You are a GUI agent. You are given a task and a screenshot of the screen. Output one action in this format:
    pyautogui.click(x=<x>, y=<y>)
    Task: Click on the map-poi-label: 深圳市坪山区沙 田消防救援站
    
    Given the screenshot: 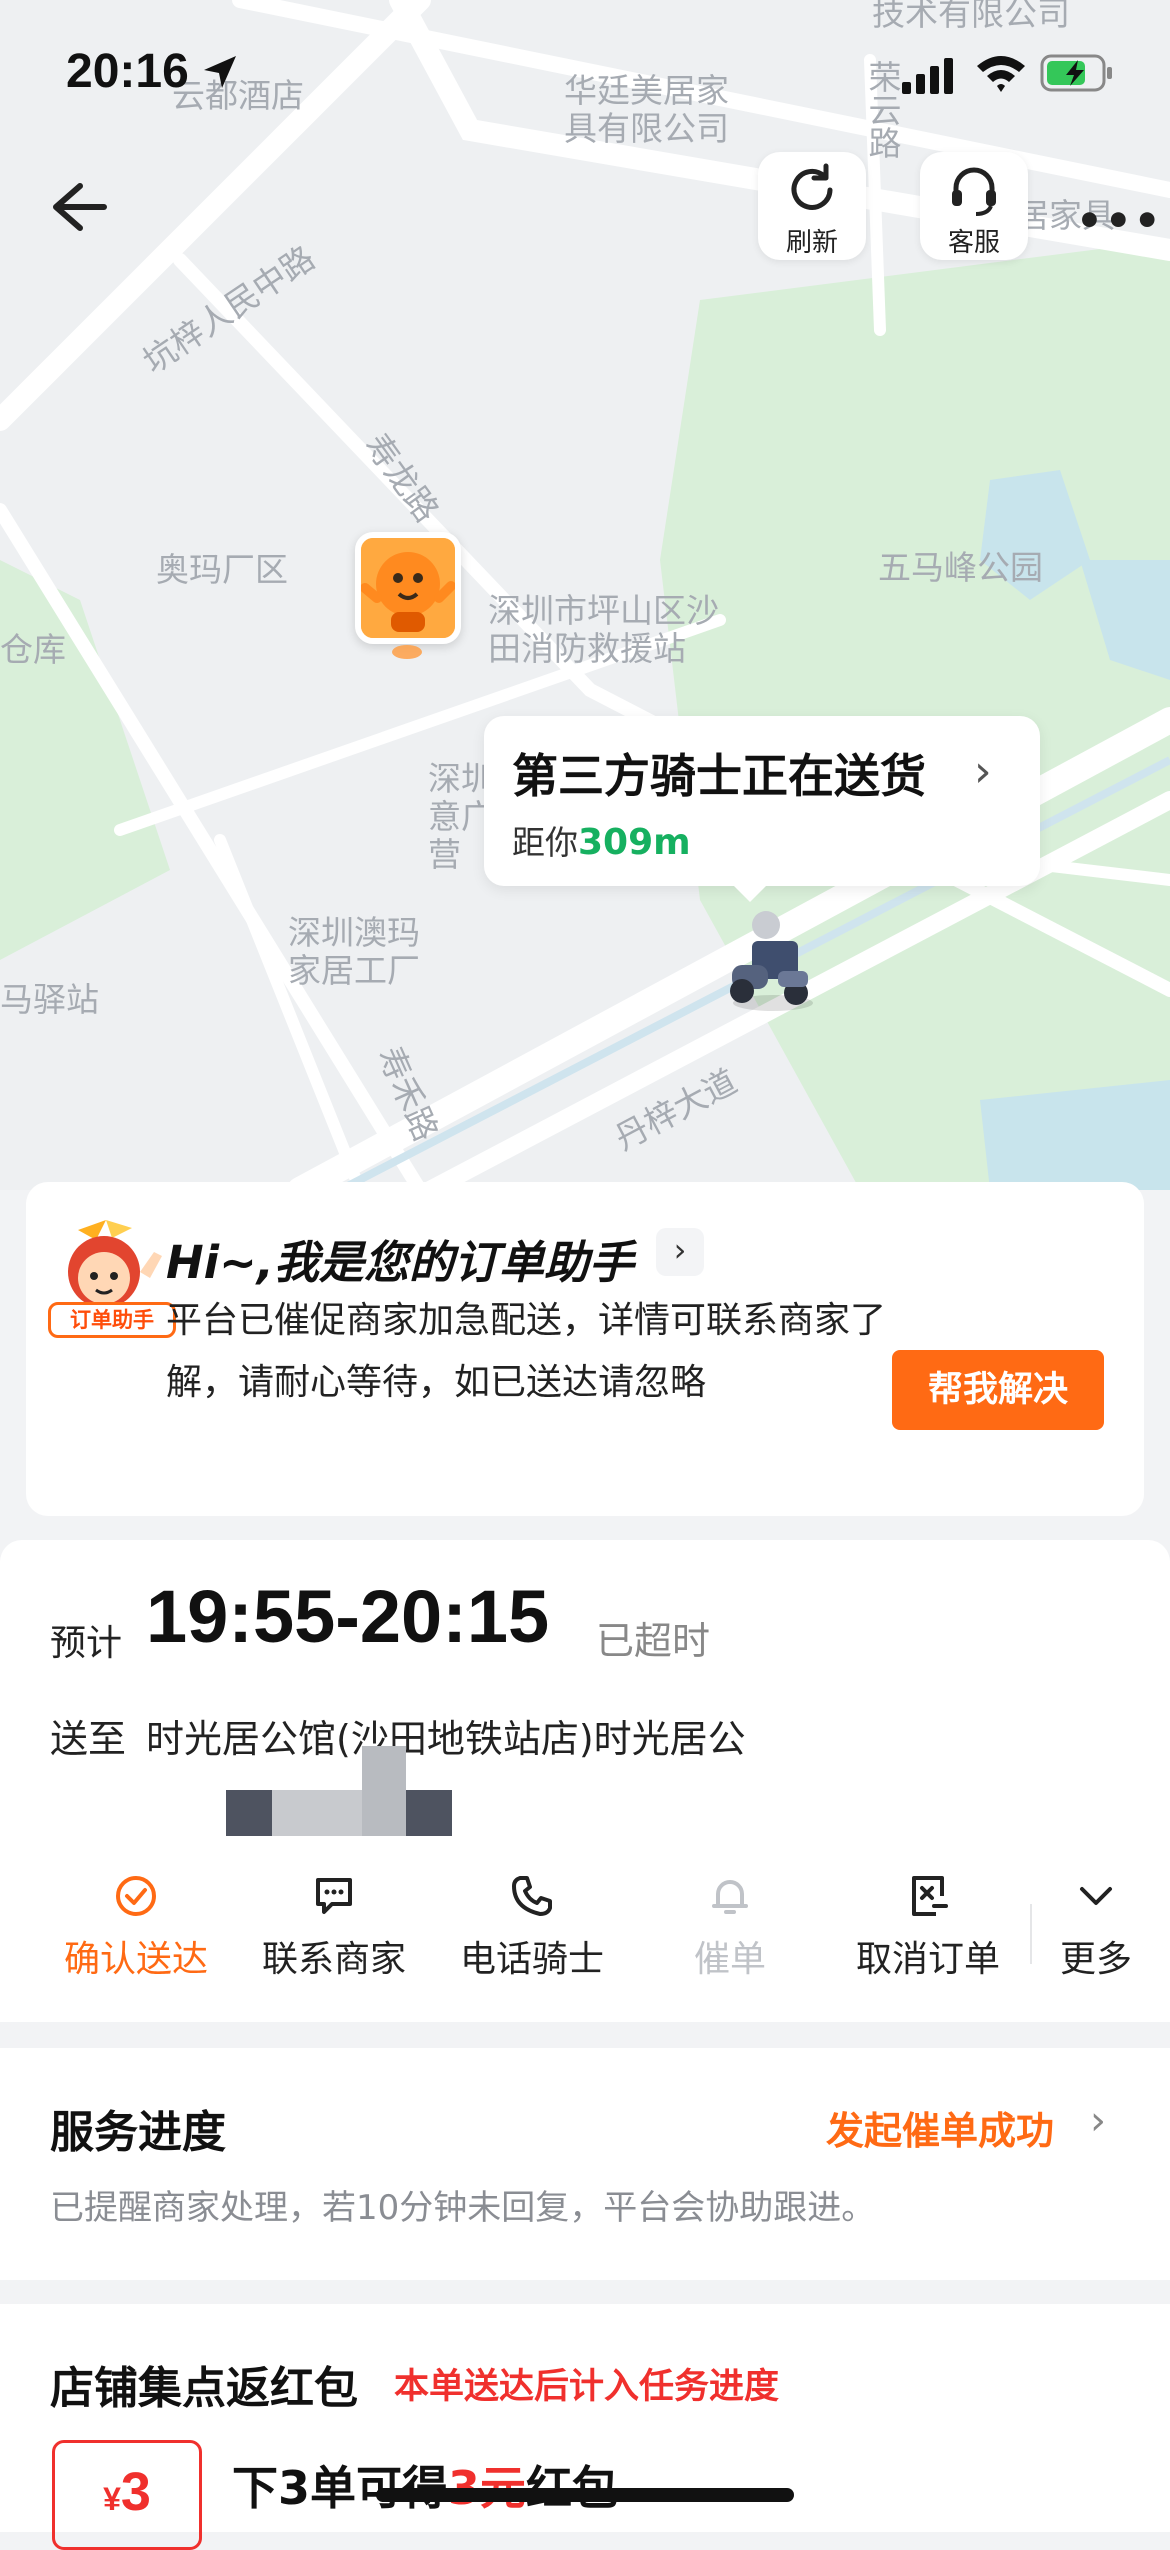 What is the action you would take?
    pyautogui.click(x=603, y=629)
    